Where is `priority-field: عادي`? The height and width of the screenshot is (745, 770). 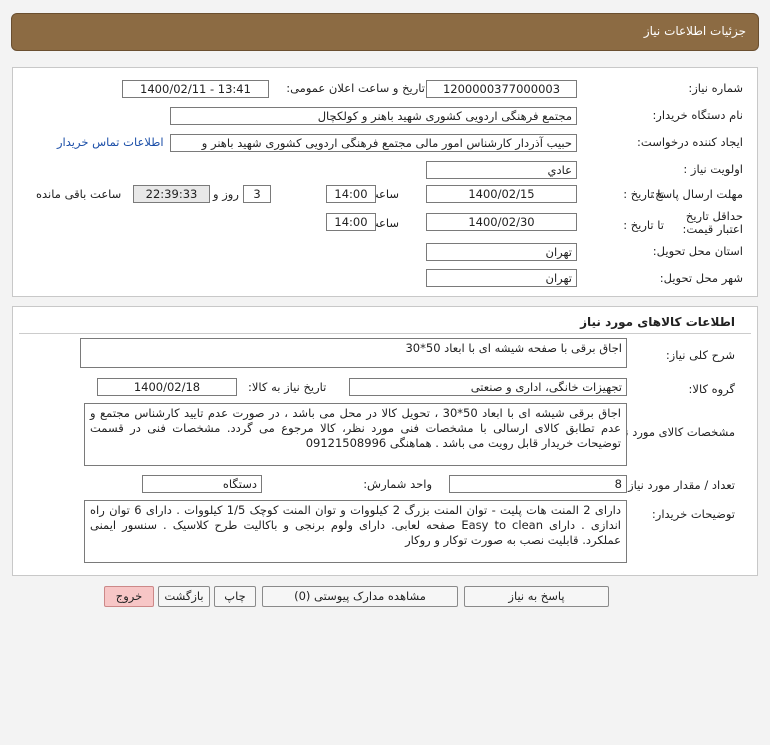
priority-field: عادي is located at coordinates (501, 170).